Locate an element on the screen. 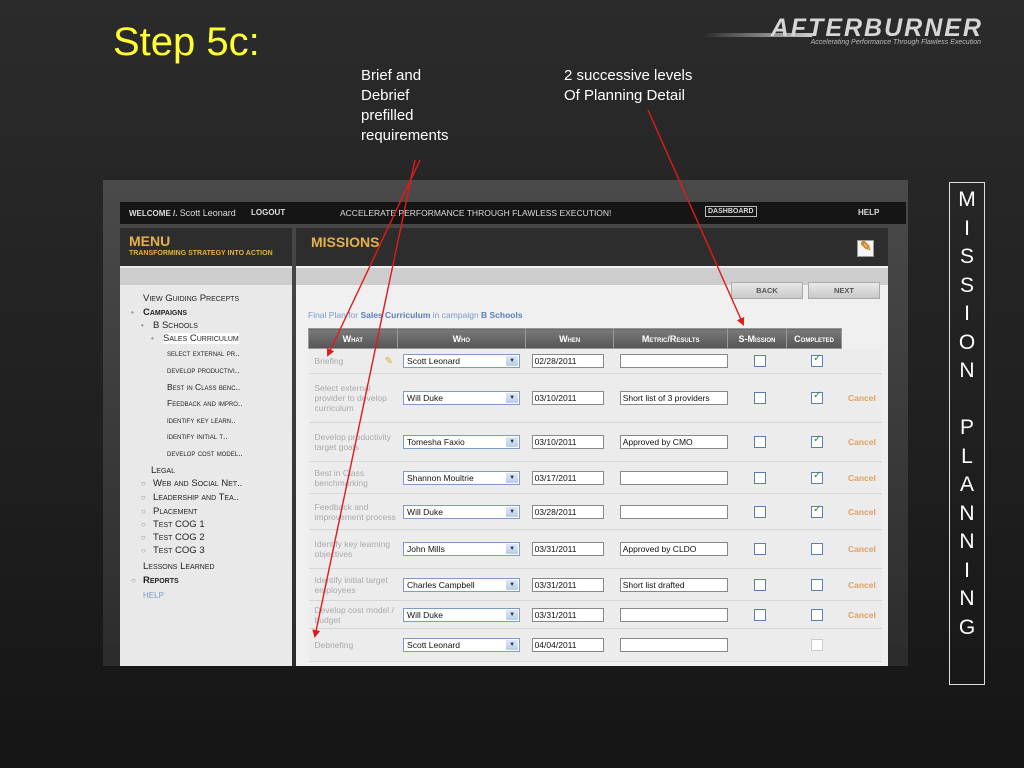 The width and height of the screenshot is (1024, 768). menu-item: Feedback and impro.. is located at coordinates (205, 403).